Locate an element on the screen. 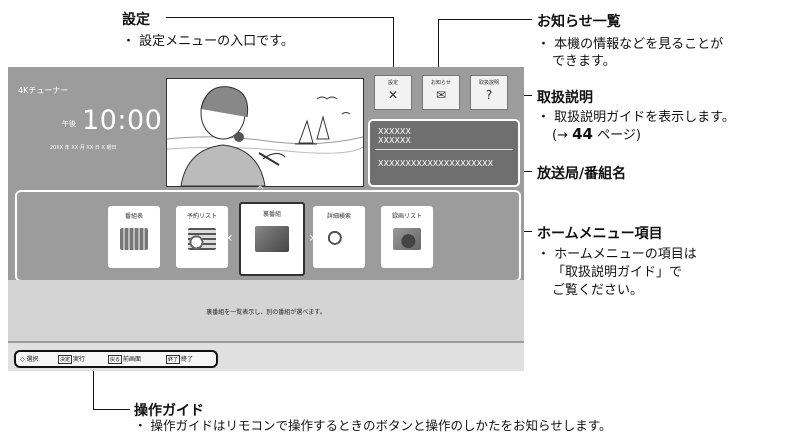  guide-annotation-text: ・ 操作ガイドはリモコンで操作するときのボタンと操作のしかたをお知らせします。 is located at coordinates (373, 425).